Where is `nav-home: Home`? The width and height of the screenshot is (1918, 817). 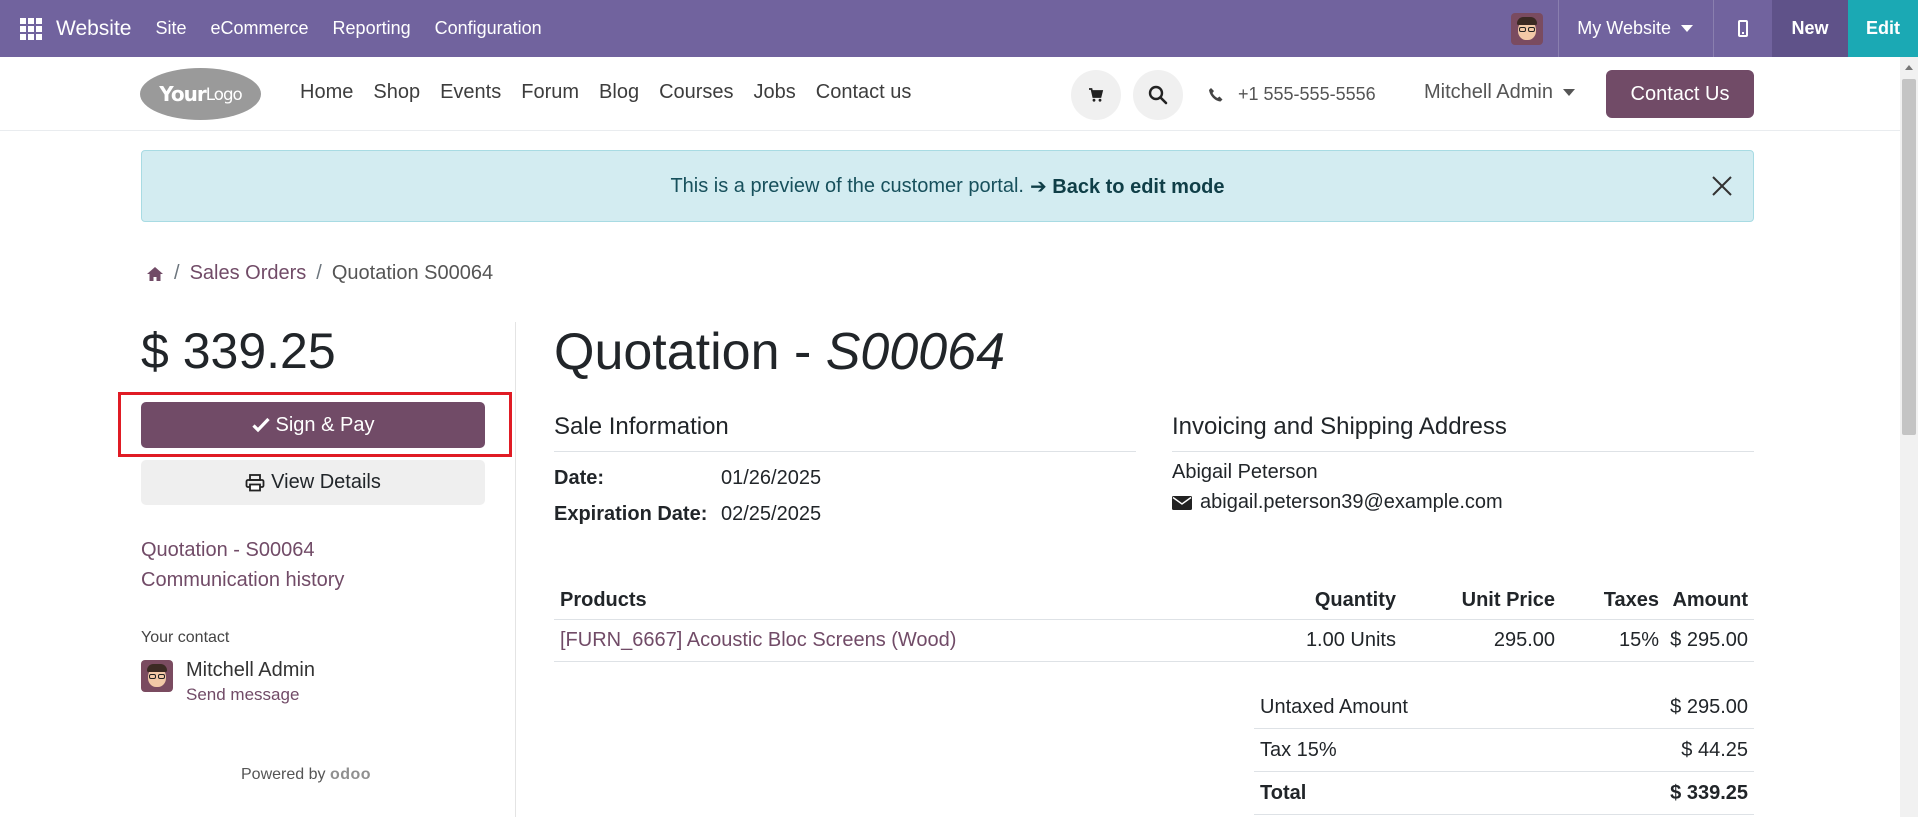
nav-home: Home is located at coordinates (326, 92).